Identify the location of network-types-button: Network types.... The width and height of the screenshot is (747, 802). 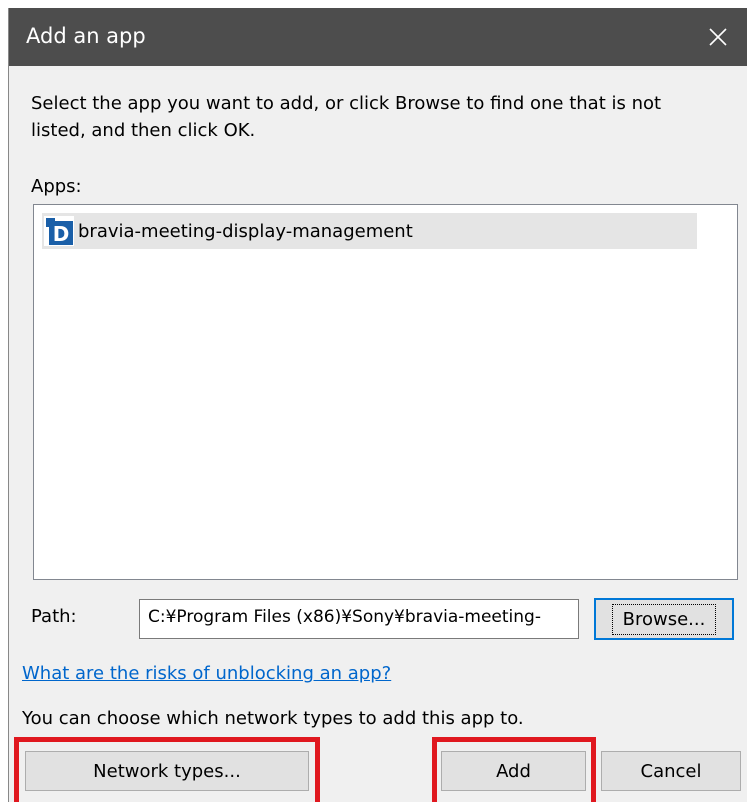
(167, 771).